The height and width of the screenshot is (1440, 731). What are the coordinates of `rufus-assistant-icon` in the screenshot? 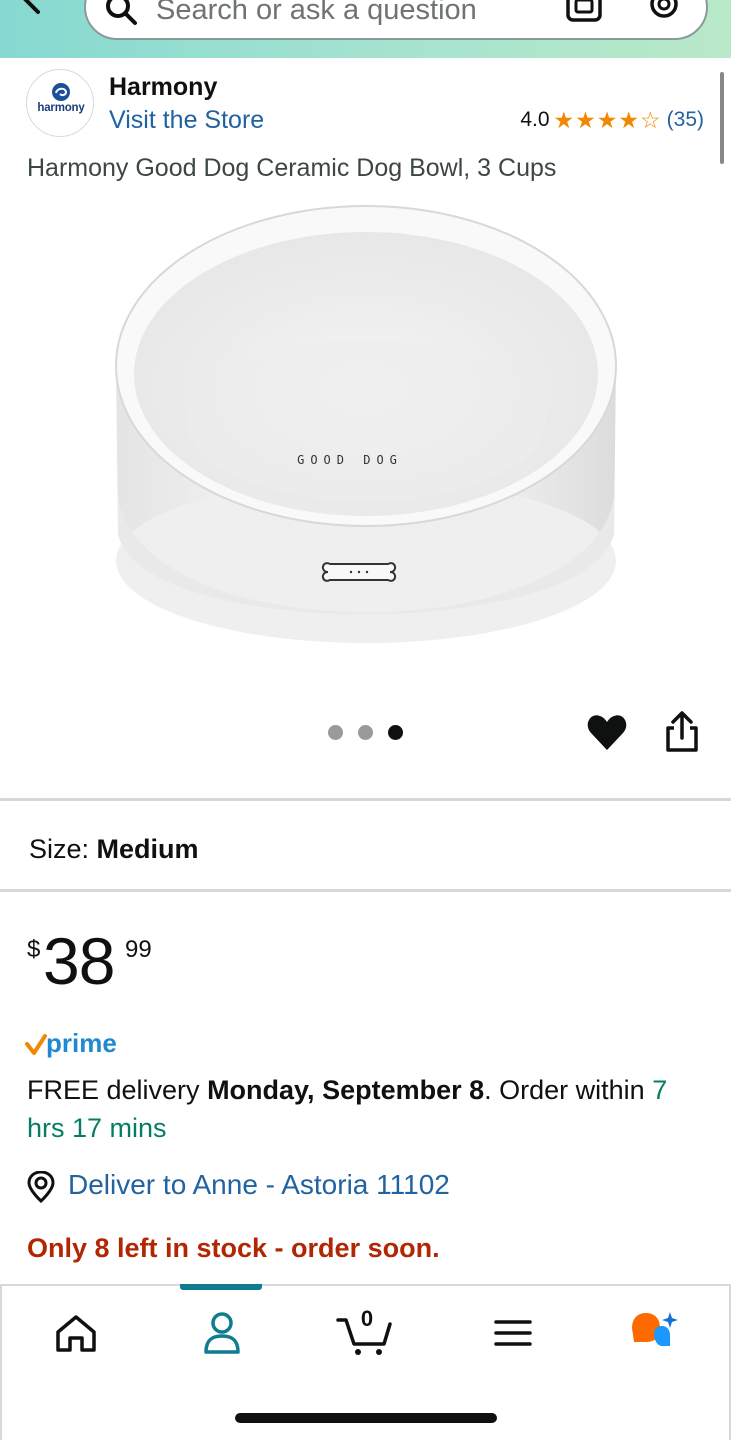 It's located at (658, 1333).